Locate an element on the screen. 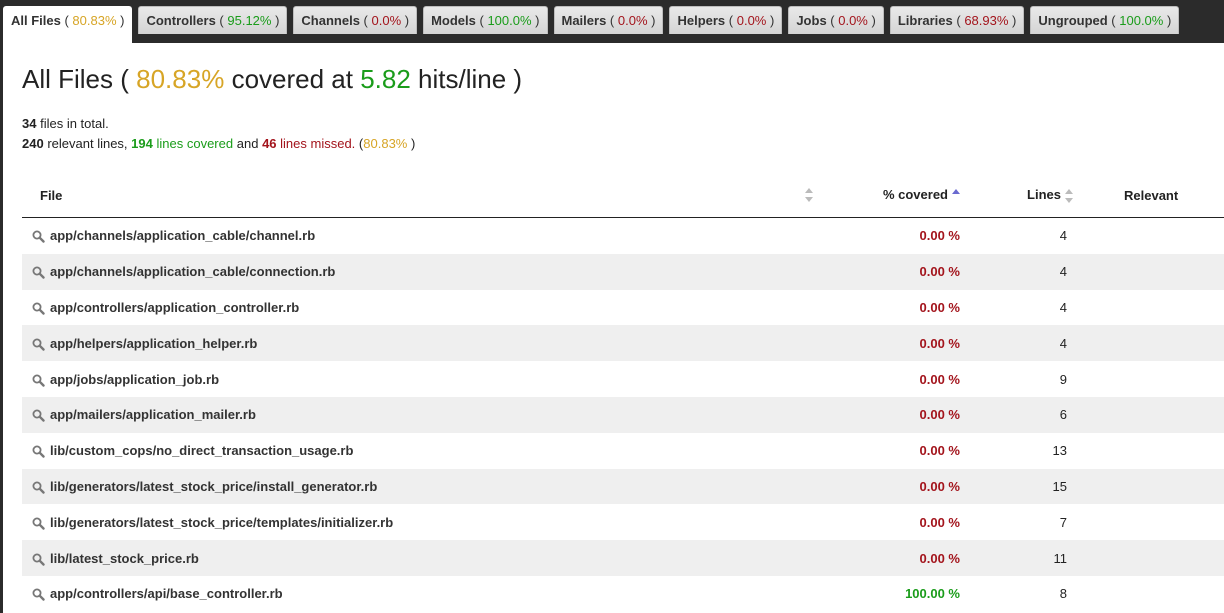 The height and width of the screenshot is (613, 1224). tab-jobs: Jobs ( 0.0% ) is located at coordinates (836, 20).